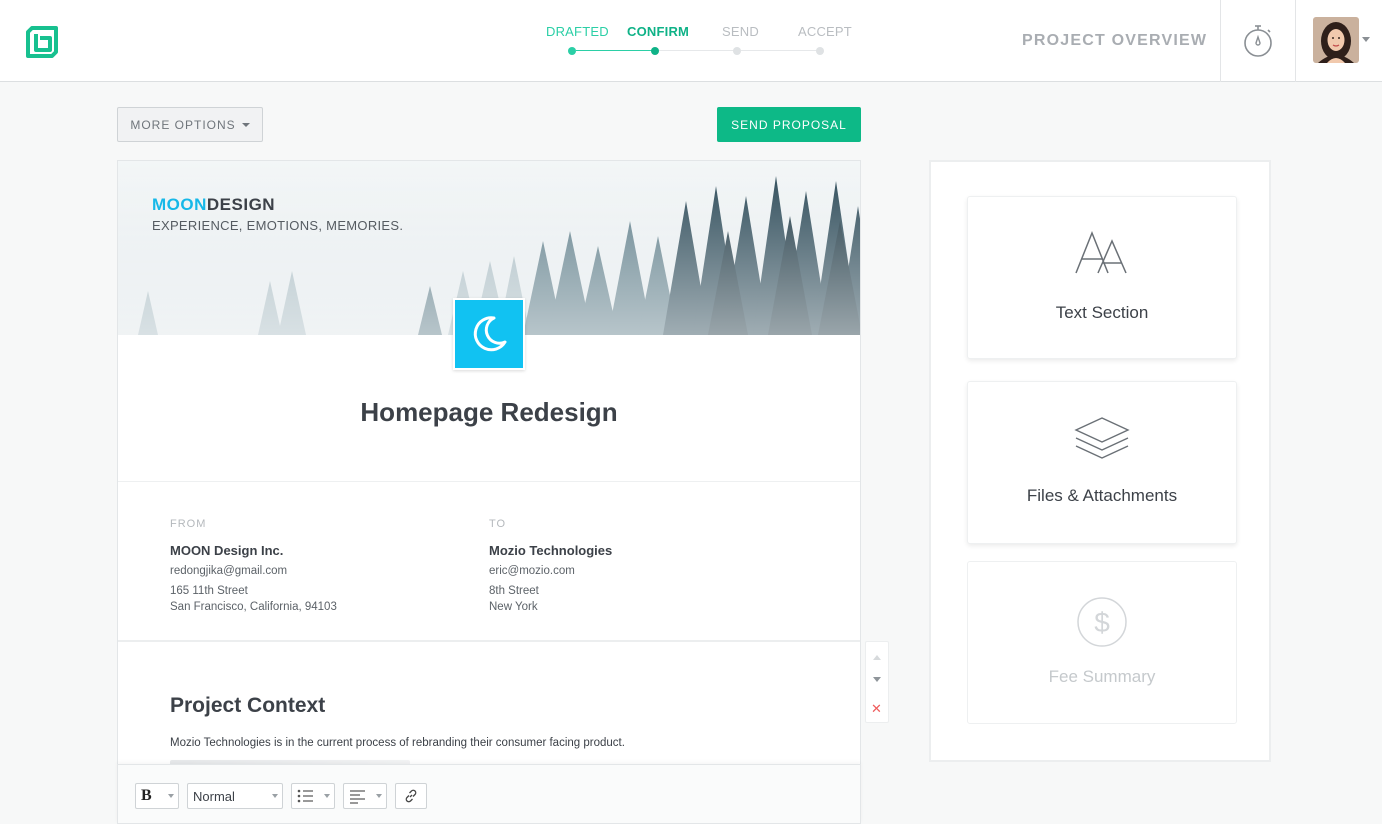  I want to click on text-style-value: Normal, so click(214, 796).